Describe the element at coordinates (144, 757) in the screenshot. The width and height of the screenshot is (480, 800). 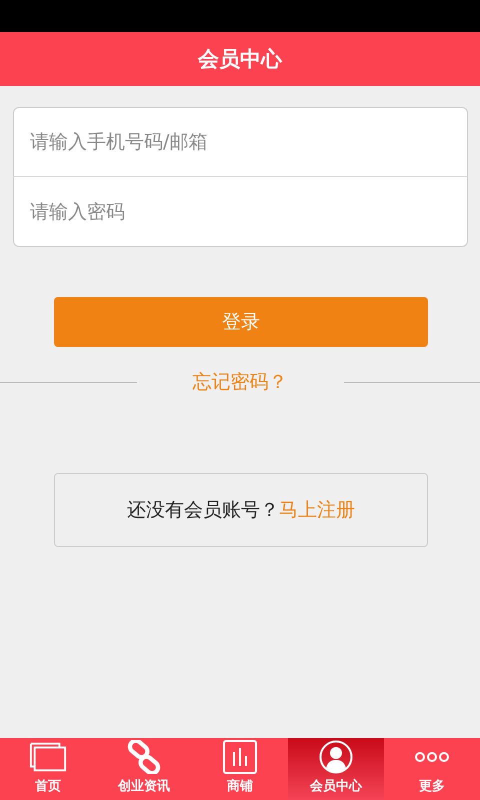
I see `chain-link-icon` at that location.